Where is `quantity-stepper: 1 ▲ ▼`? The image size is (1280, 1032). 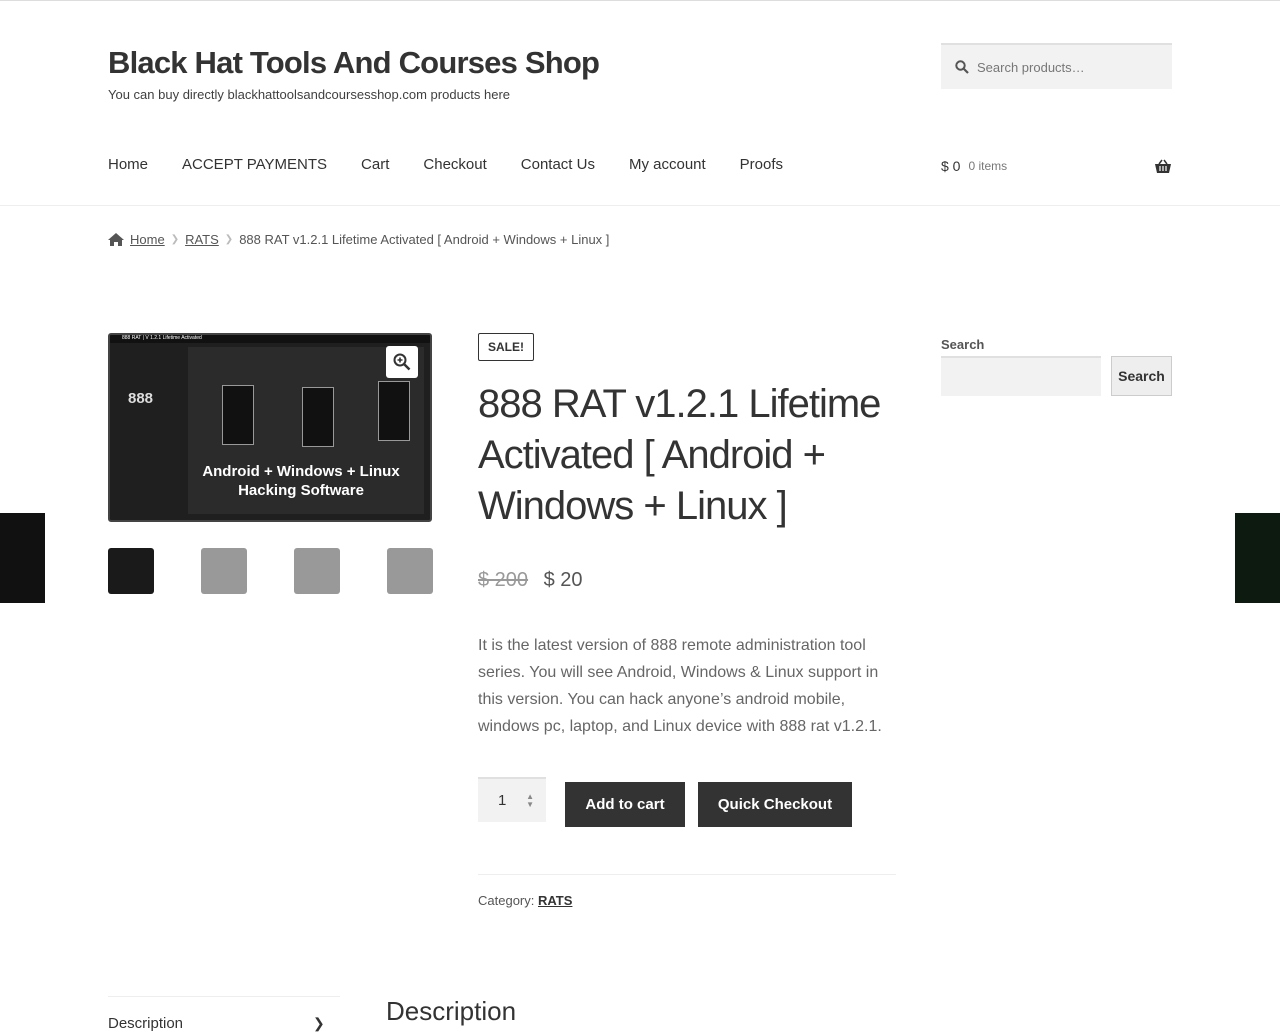
quantity-stepper: 1 ▲ ▼ is located at coordinates (512, 799).